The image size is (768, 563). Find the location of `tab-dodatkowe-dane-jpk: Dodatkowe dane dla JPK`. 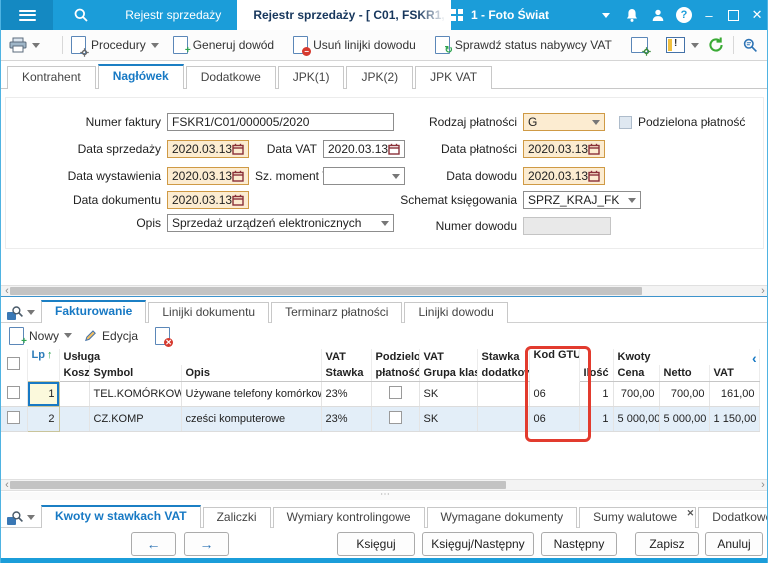

tab-dodatkowe-dane-jpk: Dodatkowe dane dla JPK is located at coordinates (732, 517).